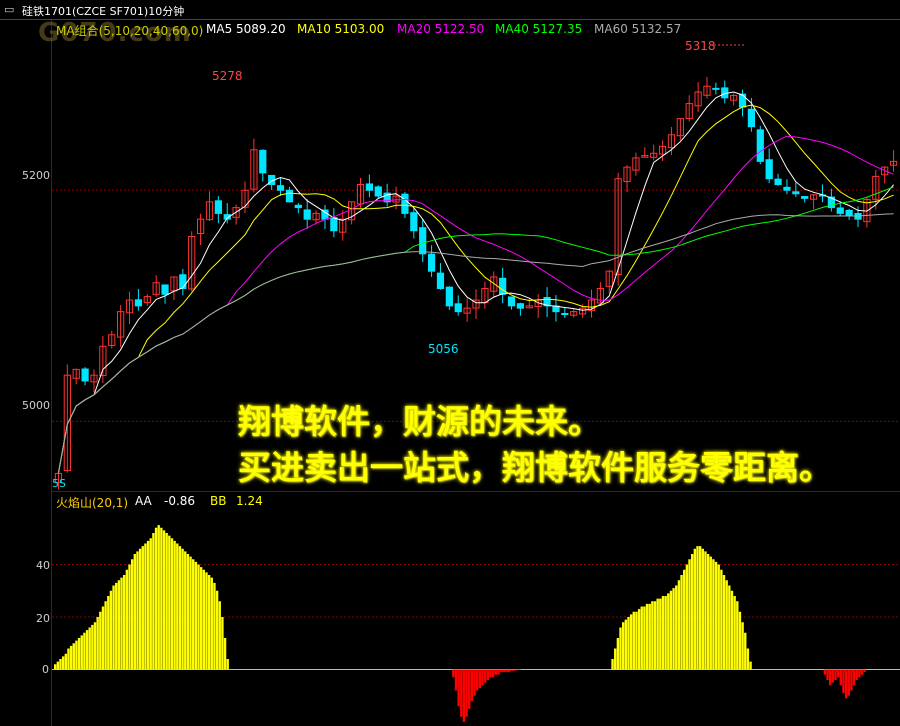 The height and width of the screenshot is (726, 900). I want to click on ma-group-label: MA组合(5,10,20,40,60,0), so click(129, 30).